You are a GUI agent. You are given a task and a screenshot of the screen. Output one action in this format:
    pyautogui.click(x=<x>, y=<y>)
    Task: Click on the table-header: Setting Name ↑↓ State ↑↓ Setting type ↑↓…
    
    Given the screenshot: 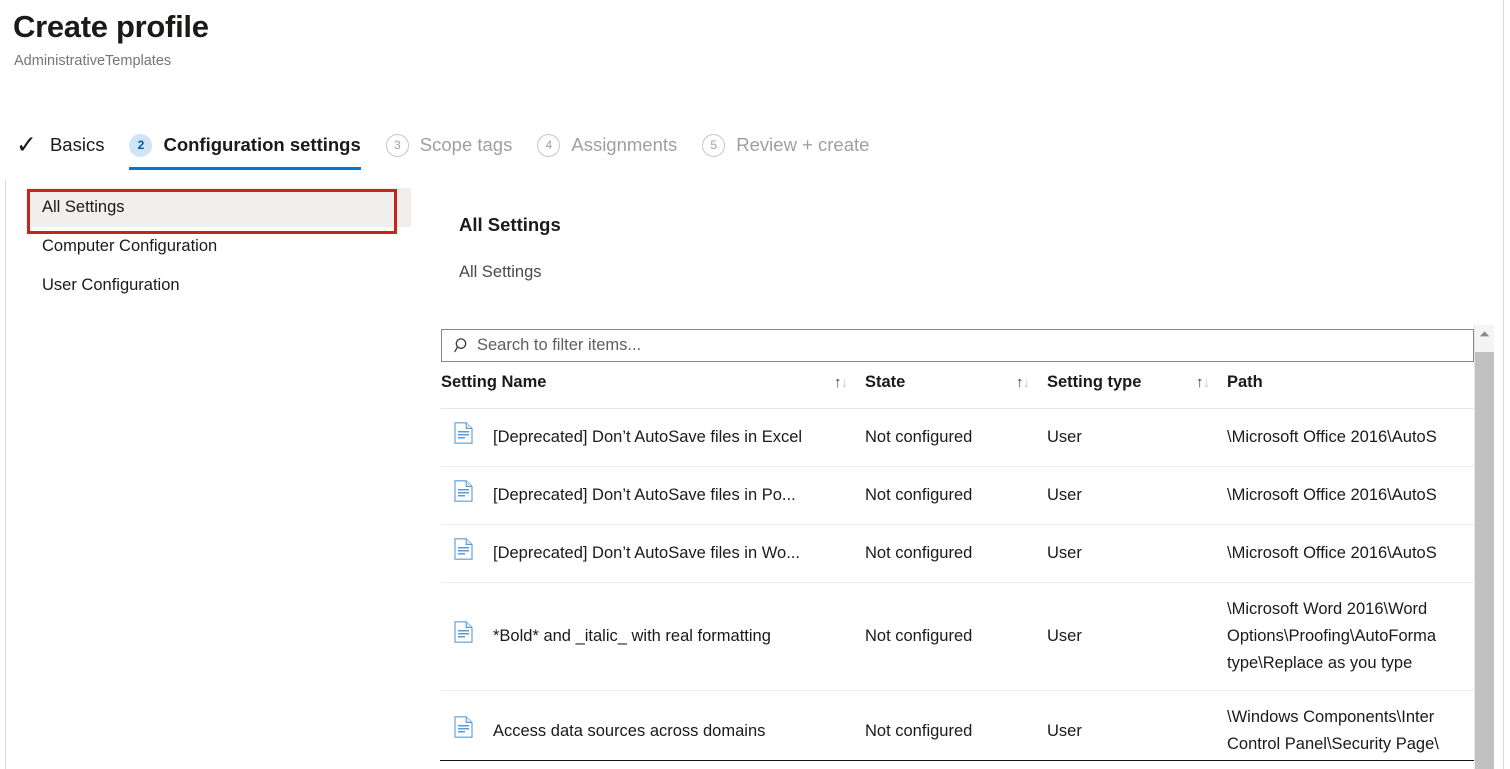 What is the action you would take?
    pyautogui.click(x=957, y=391)
    